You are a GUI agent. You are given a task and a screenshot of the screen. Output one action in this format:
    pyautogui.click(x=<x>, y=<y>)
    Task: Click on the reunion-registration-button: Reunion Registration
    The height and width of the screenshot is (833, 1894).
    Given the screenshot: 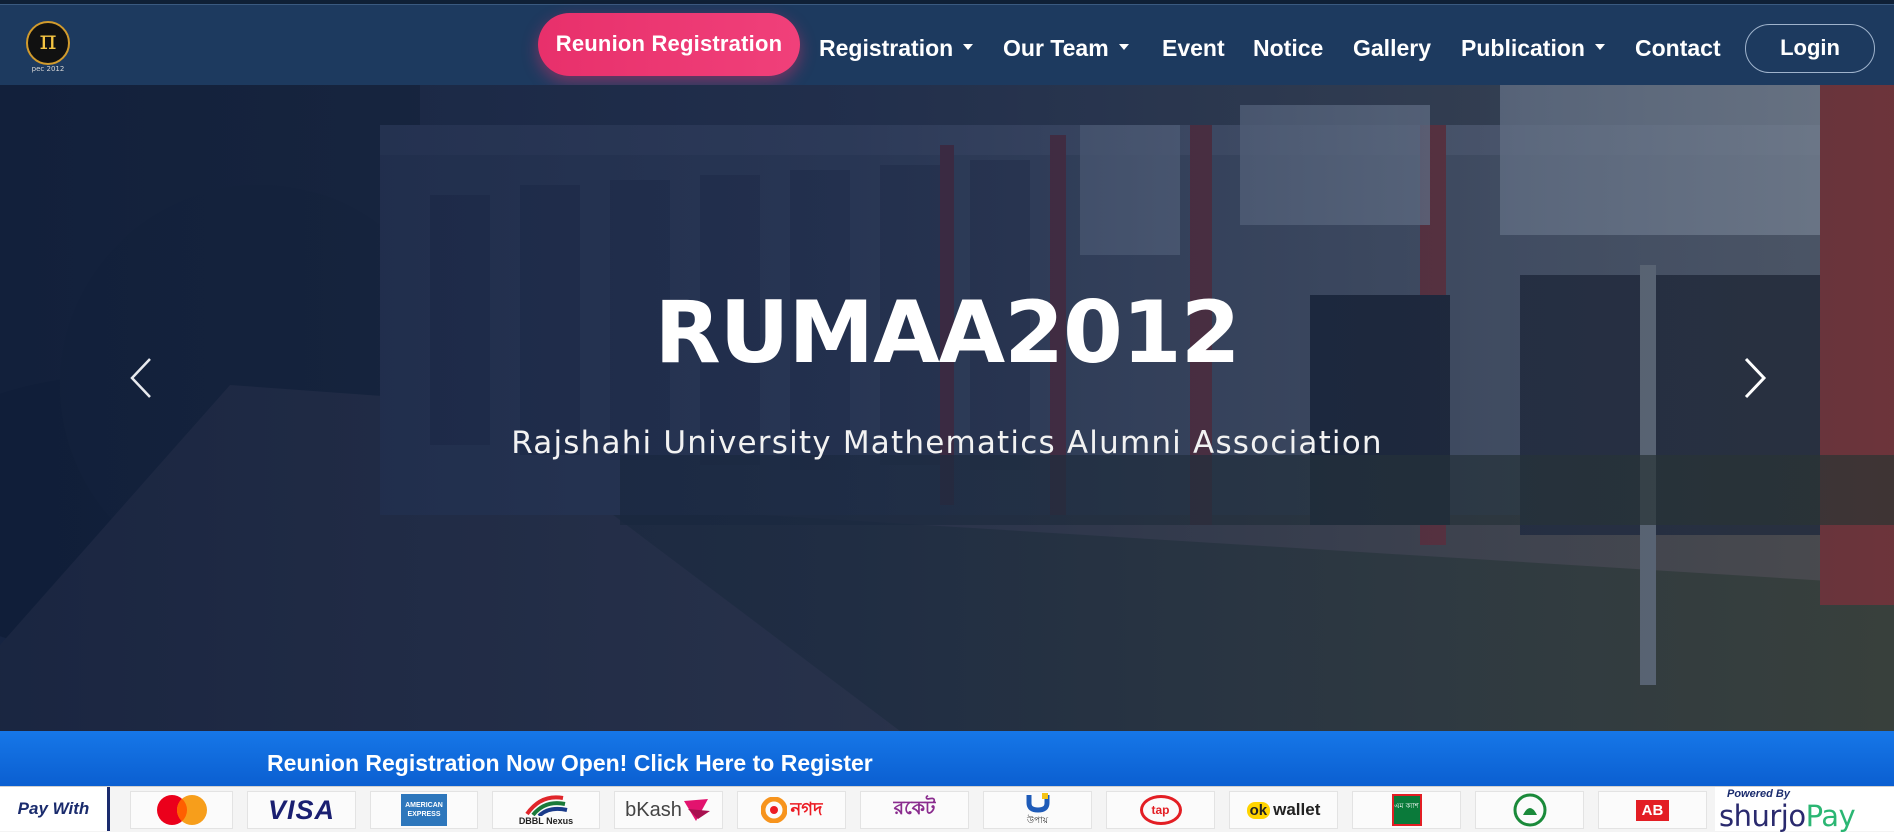 What is the action you would take?
    pyautogui.click(x=669, y=44)
    